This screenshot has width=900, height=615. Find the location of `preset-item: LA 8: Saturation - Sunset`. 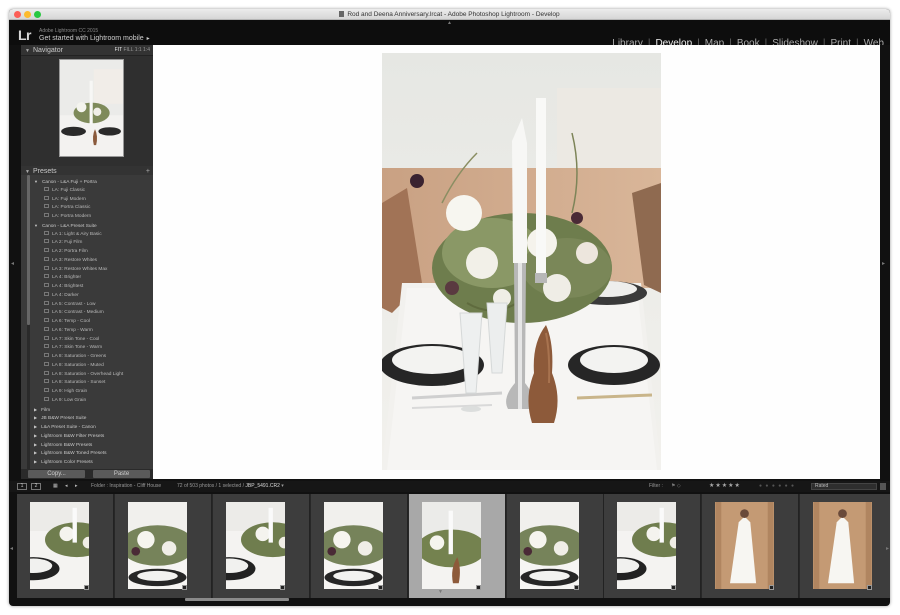

preset-item: LA 8: Saturation - Sunset is located at coordinates (91, 383).